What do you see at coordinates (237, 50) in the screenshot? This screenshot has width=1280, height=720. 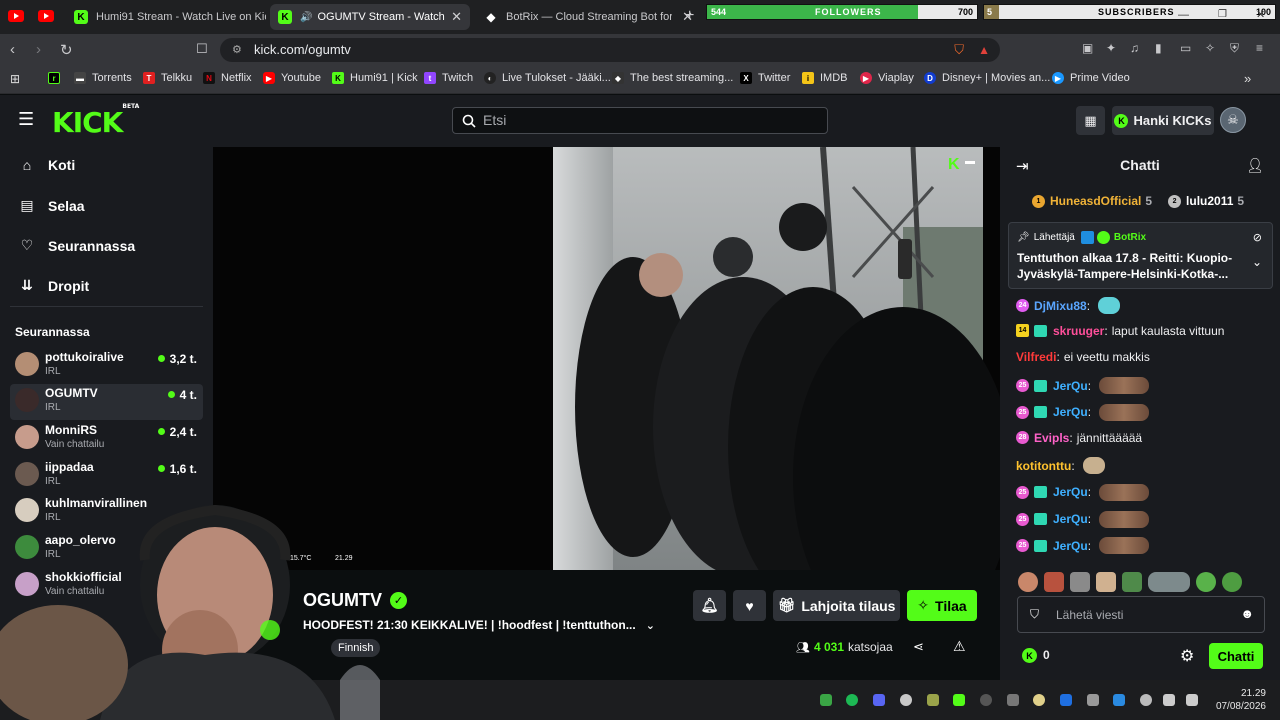 I see `site-info-icon: ⚙` at bounding box center [237, 50].